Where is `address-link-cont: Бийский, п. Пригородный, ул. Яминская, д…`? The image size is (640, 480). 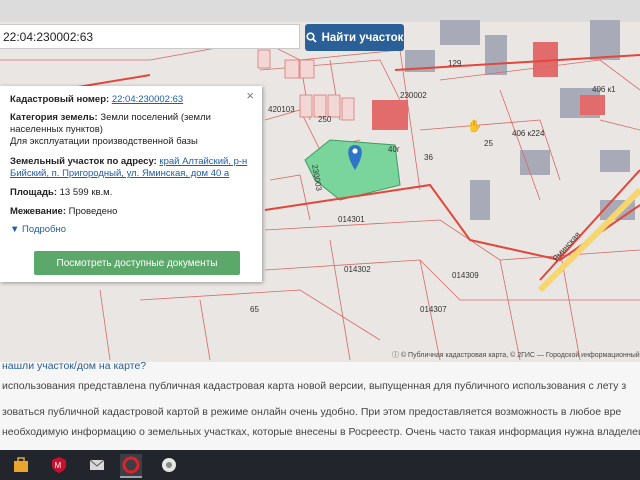
address-link-cont: Бийский, п. Пригородный, ул. Яминская, д… is located at coordinates (119, 174).